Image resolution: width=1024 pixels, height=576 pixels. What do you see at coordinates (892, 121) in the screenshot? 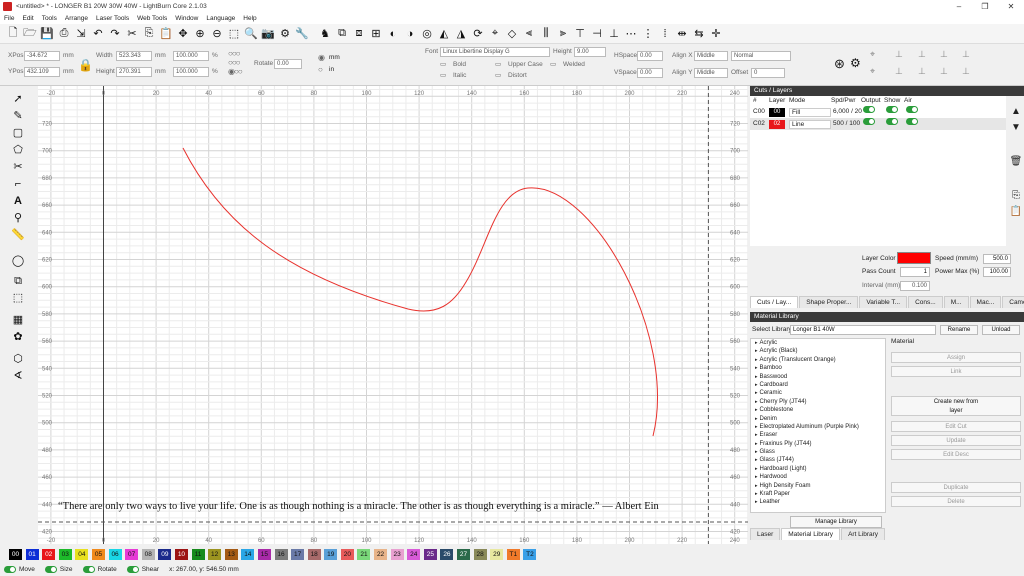
I see `show-toggle` at bounding box center [892, 121].